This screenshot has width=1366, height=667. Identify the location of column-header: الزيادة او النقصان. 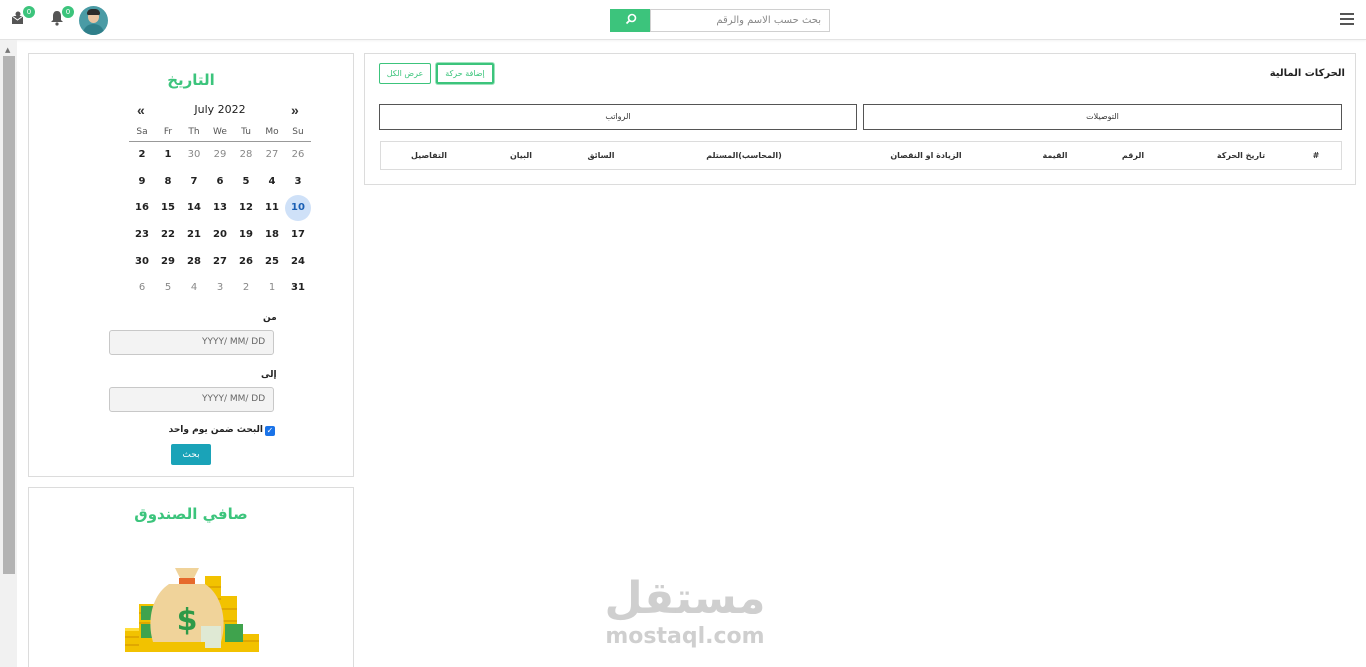
(926, 155).